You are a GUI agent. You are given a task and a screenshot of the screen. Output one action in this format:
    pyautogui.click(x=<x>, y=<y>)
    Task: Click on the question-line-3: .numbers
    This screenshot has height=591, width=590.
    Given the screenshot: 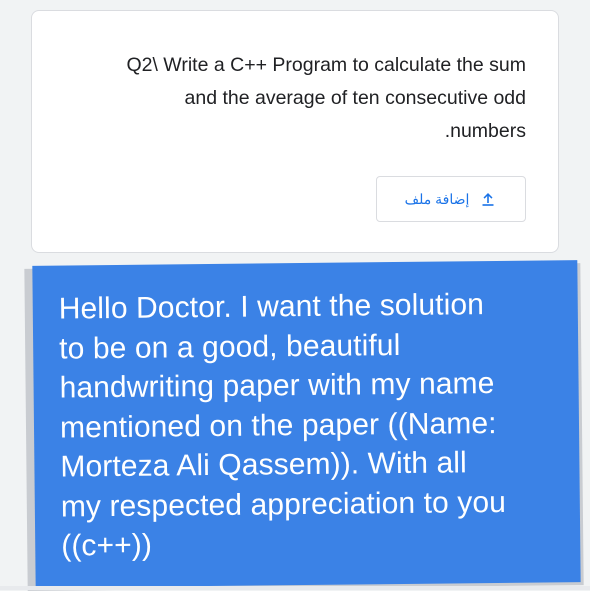 What is the action you would take?
    pyautogui.click(x=485, y=131)
    